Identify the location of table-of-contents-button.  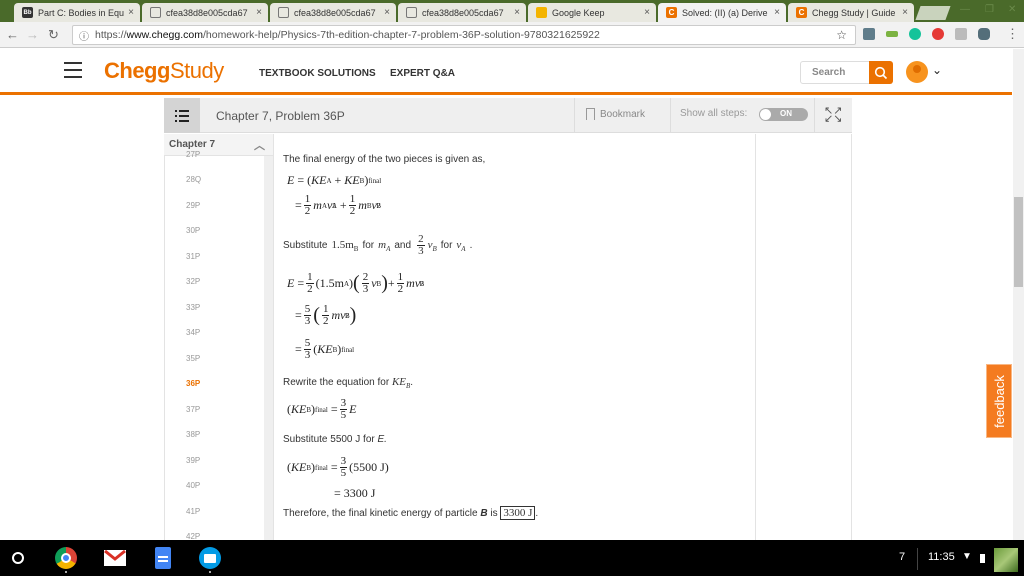
(182, 115).